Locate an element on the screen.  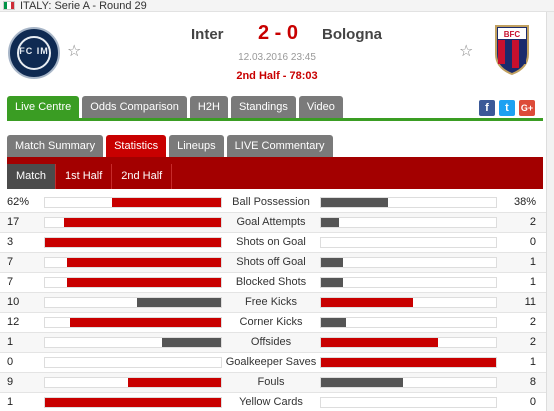
stat-label: Goalkeeper Saves is located at coordinates (271, 362).